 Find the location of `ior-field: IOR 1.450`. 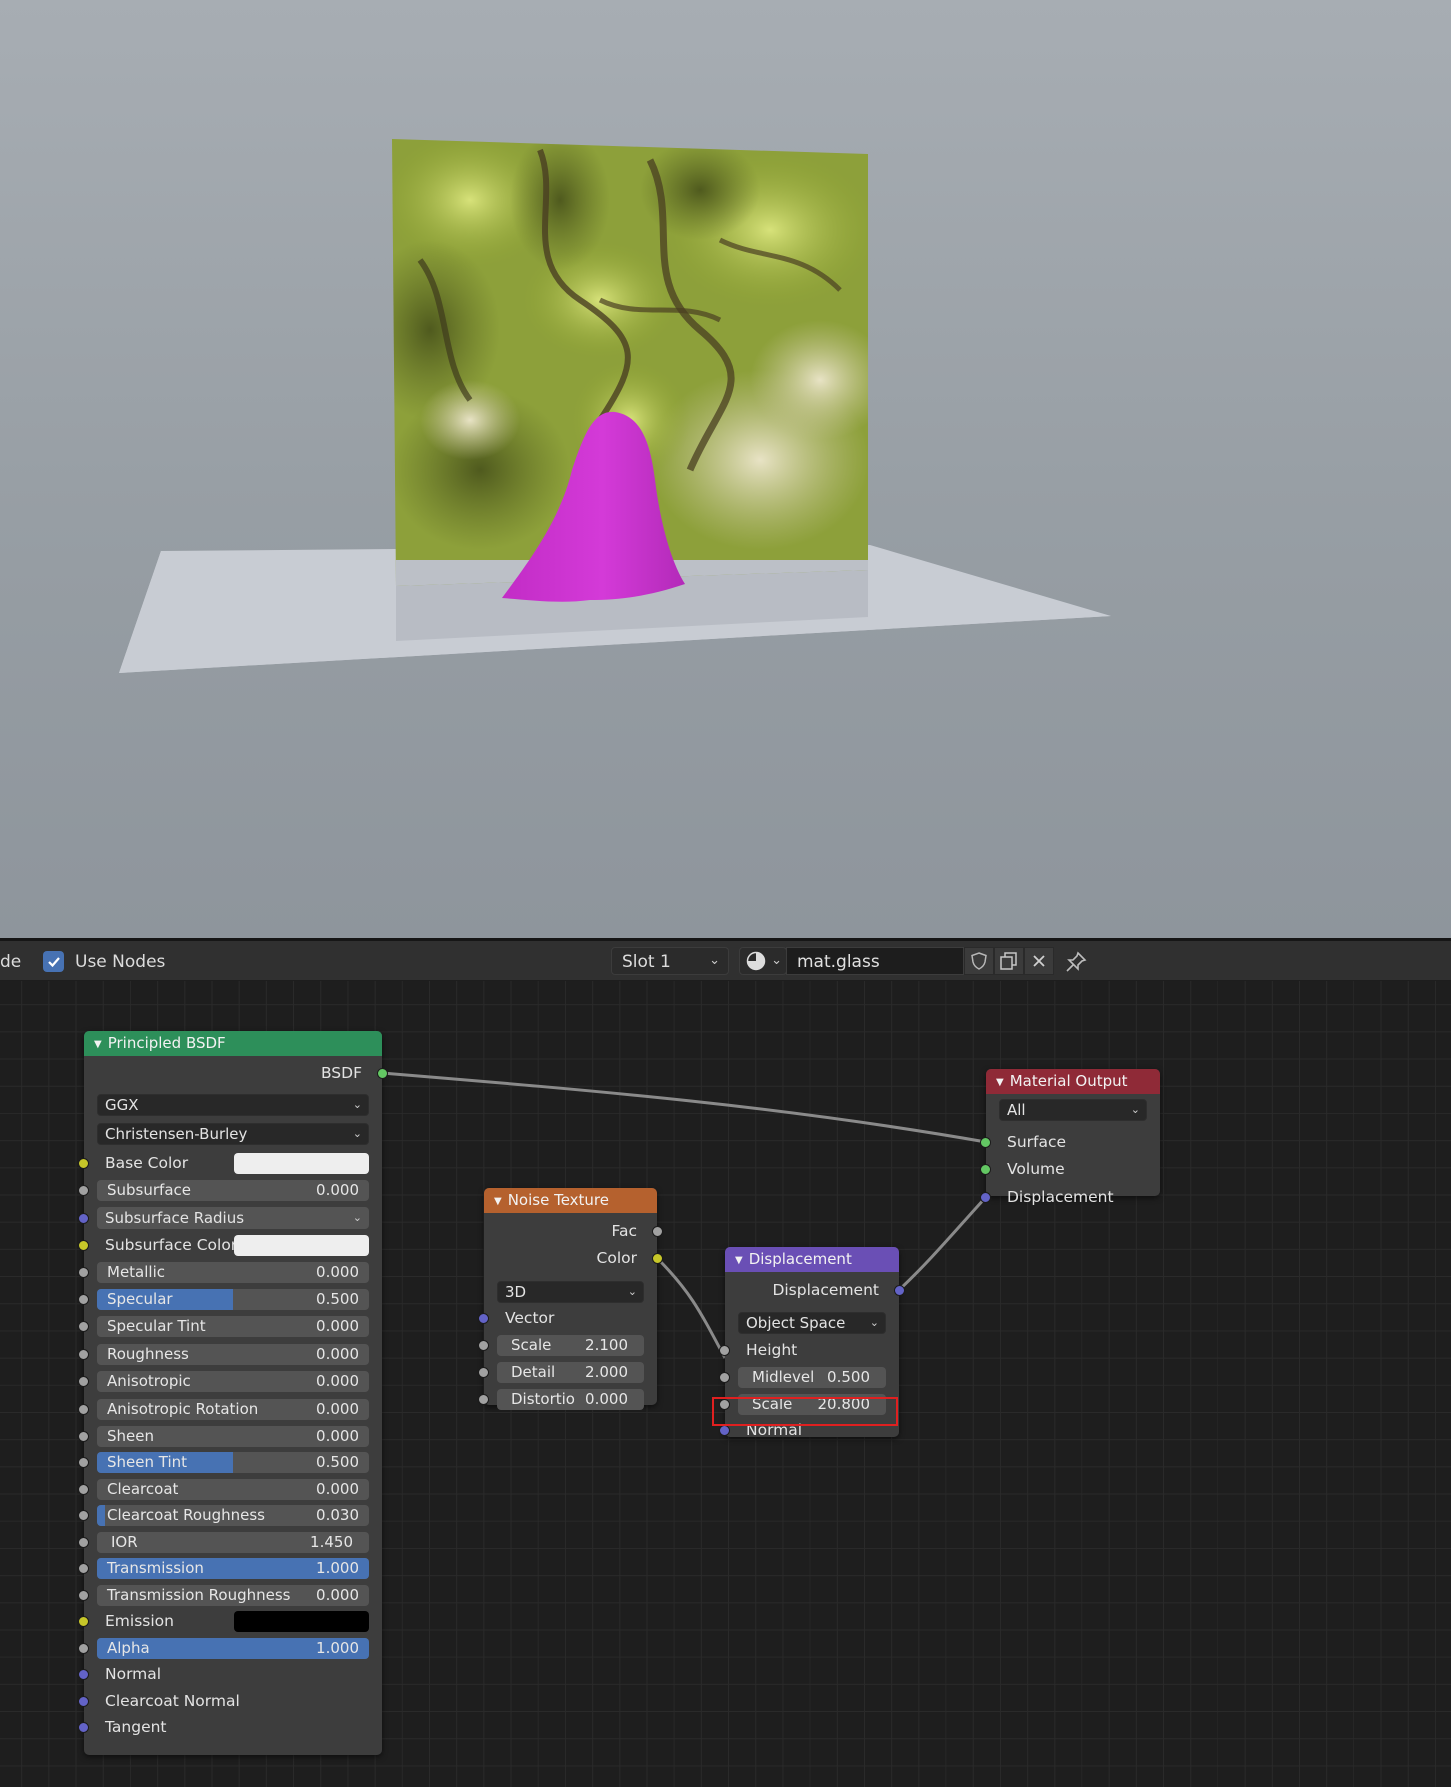

ior-field: IOR 1.450 is located at coordinates (233, 1542).